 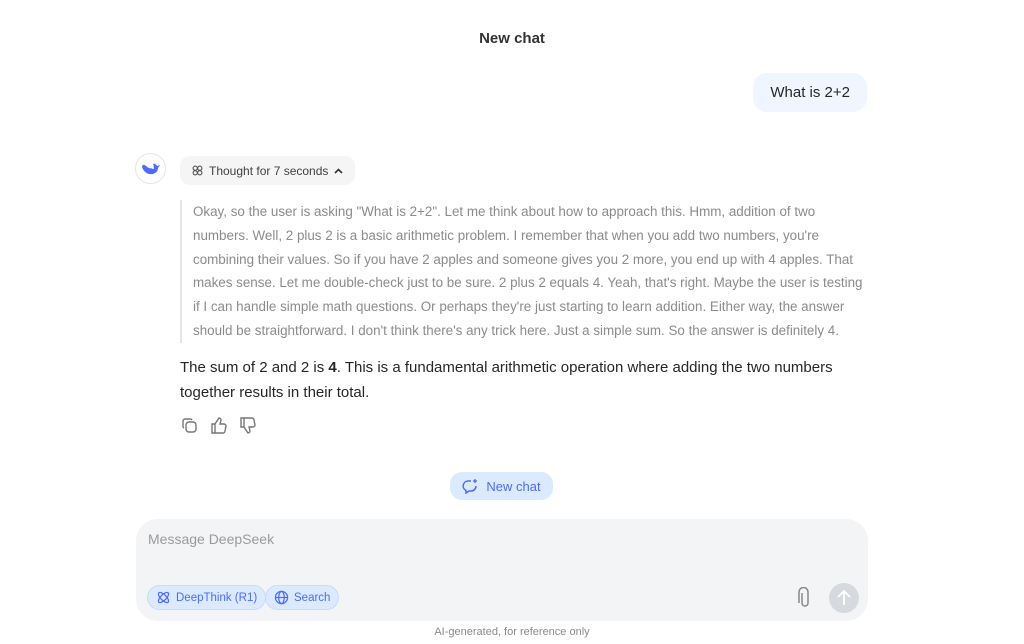 What do you see at coordinates (163, 597) in the screenshot?
I see `atom-icon` at bounding box center [163, 597].